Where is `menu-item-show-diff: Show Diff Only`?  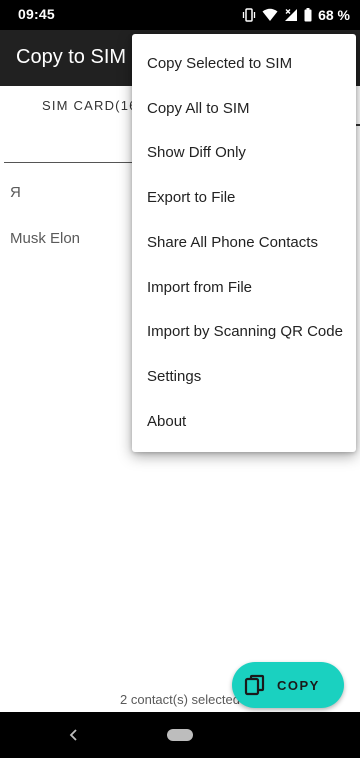
menu-item-show-diff: Show Diff Only is located at coordinates (244, 154).